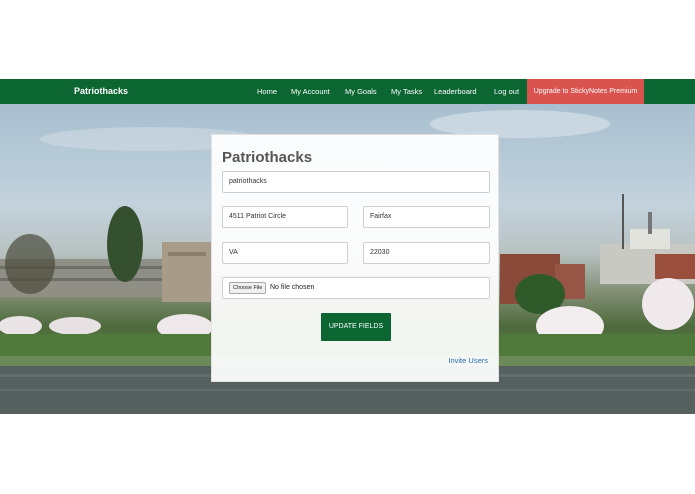 This screenshot has width=695, height=494. I want to click on upgrade-premium-button: Upgrade to StickyNotes Premium, so click(585, 91).